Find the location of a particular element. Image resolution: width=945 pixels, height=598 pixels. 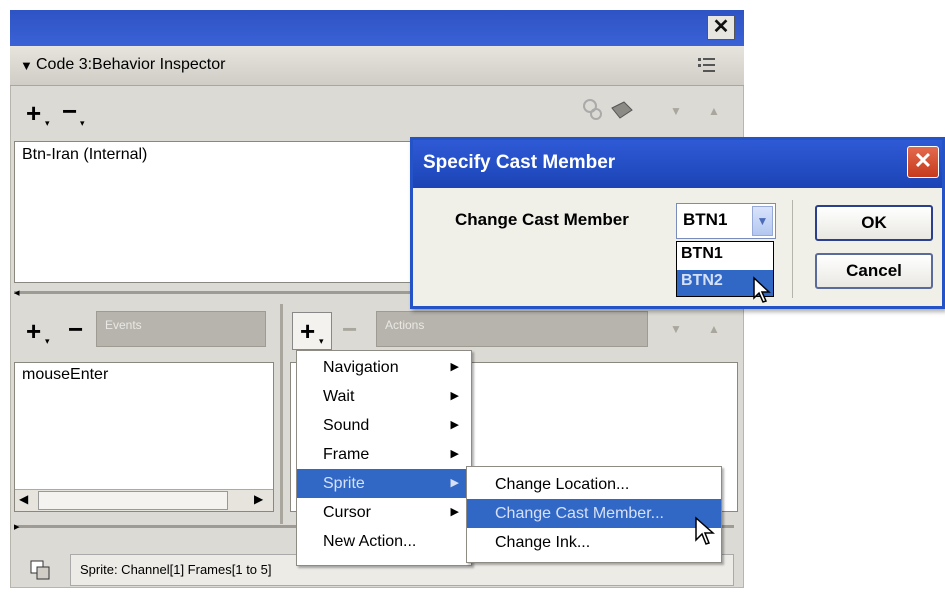

add-action-dropdown-icon: ▾ is located at coordinates (321, 341).